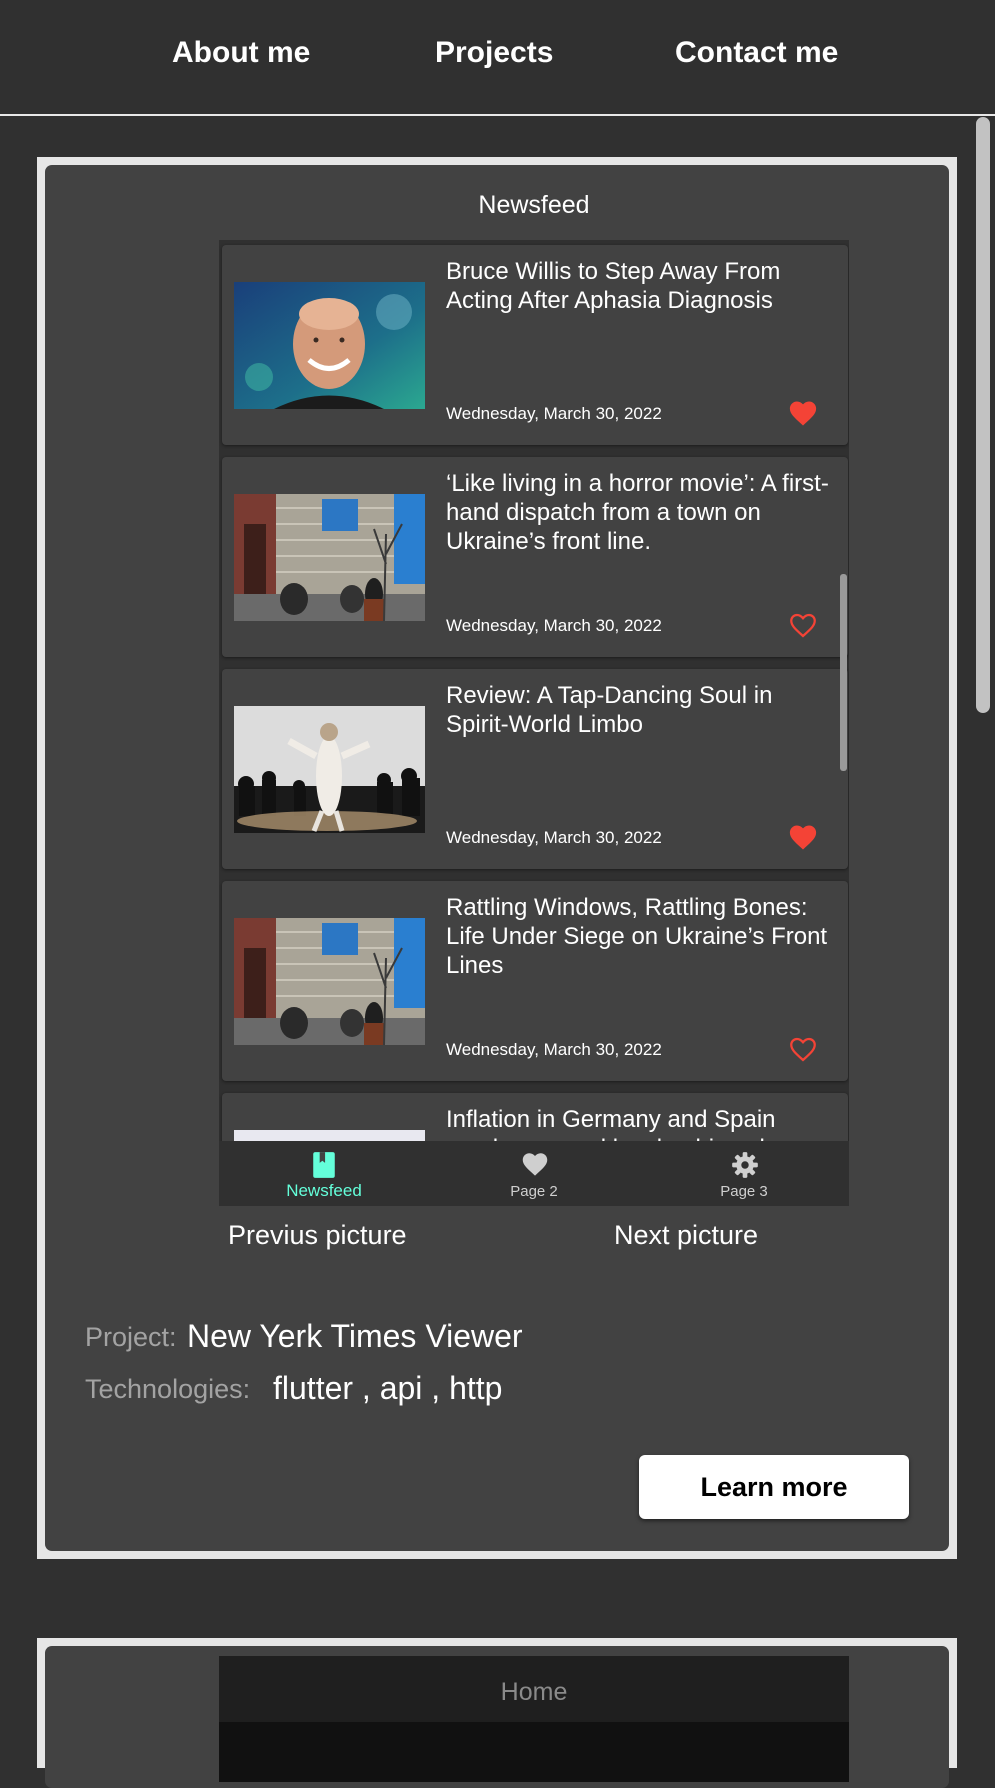 This screenshot has height=1788, width=995. What do you see at coordinates (745, 1165) in the screenshot?
I see `gear-icon` at bounding box center [745, 1165].